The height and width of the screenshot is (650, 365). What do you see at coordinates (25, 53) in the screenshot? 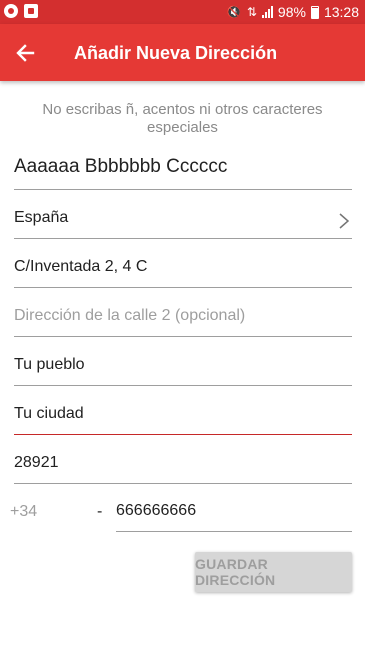
I see `arrow-back-icon` at bounding box center [25, 53].